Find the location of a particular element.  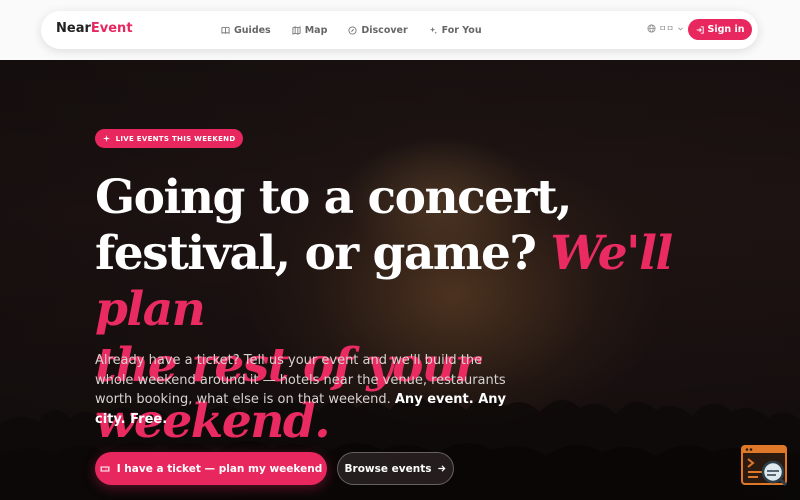

nav-item-map: Map is located at coordinates (310, 30).